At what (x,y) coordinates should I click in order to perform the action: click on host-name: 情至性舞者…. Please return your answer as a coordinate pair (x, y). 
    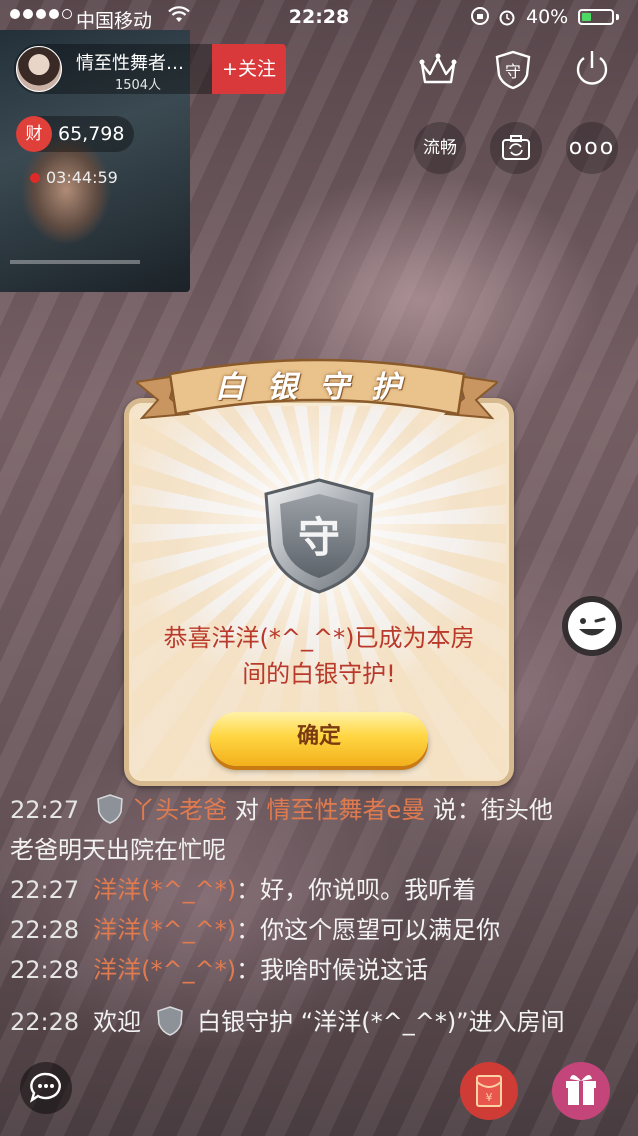
    Looking at the image, I should click on (130, 63).